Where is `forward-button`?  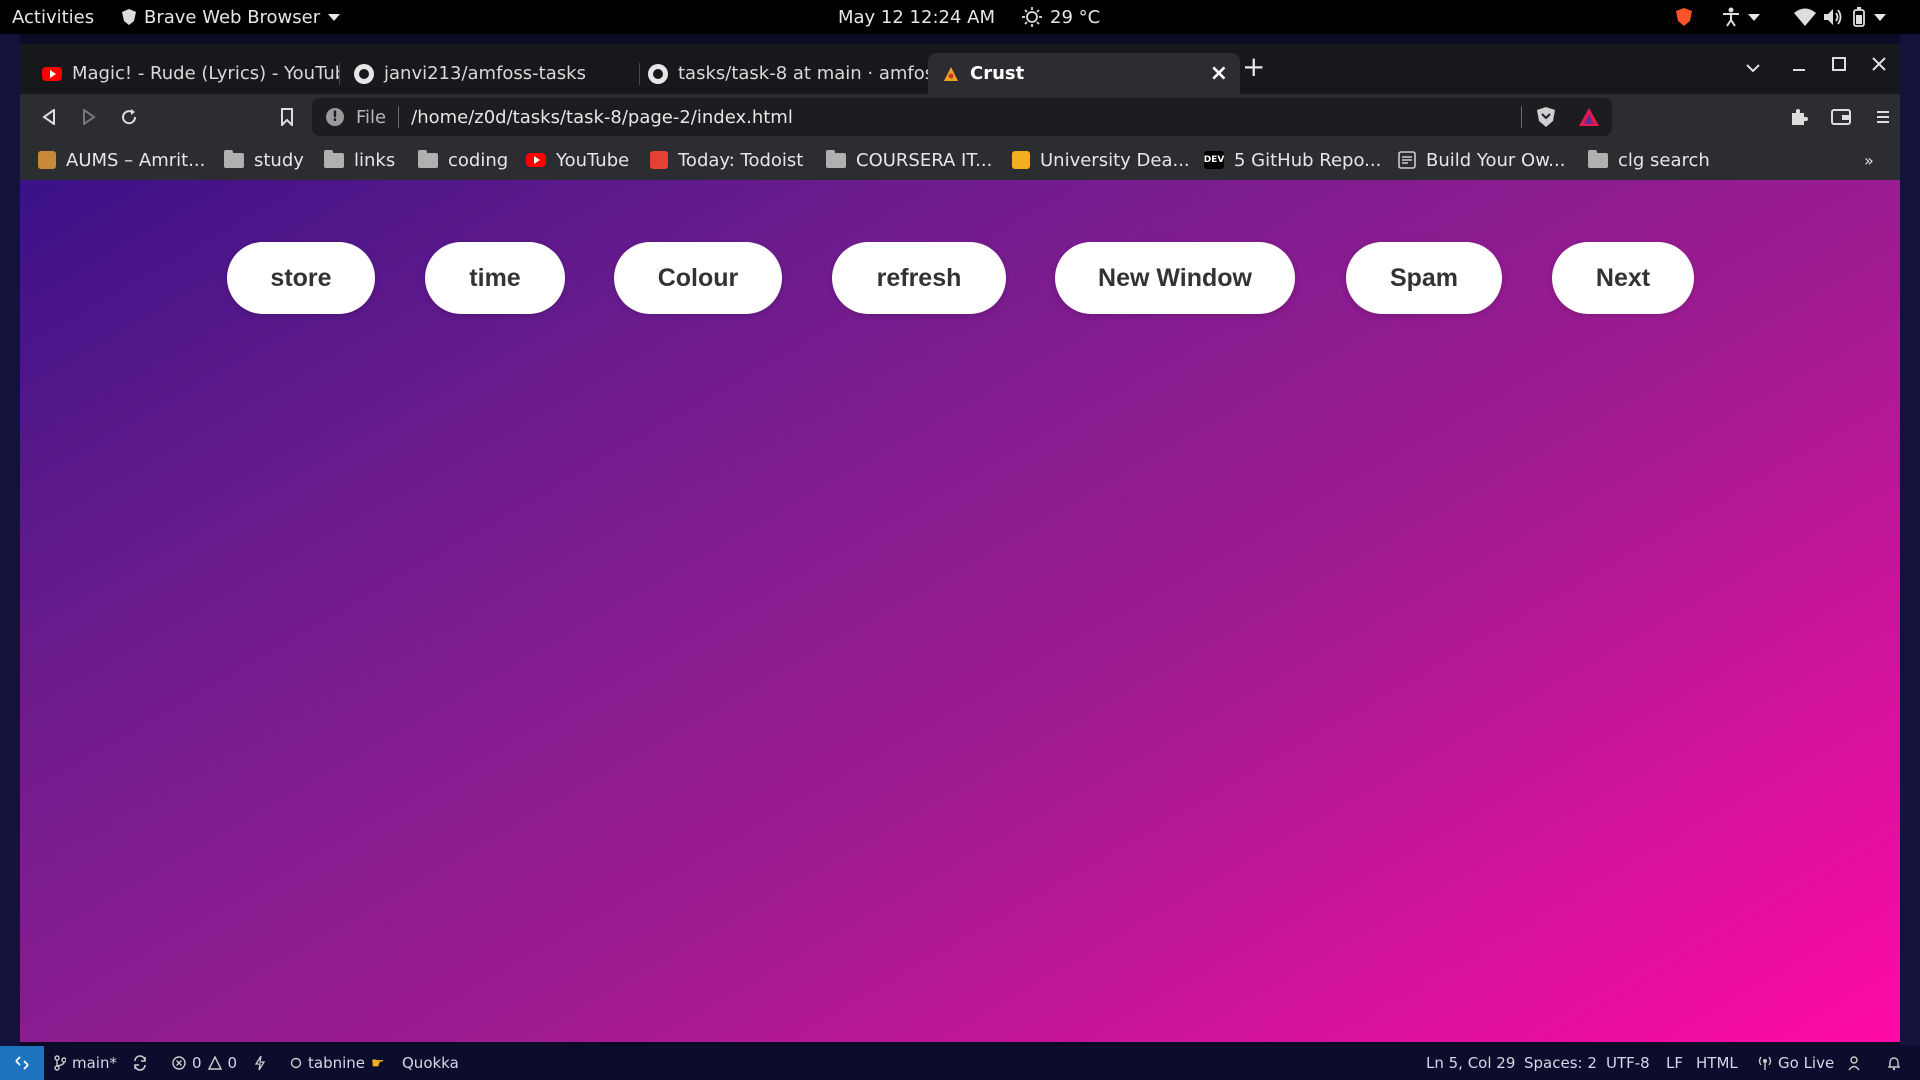
forward-button is located at coordinates (89, 117).